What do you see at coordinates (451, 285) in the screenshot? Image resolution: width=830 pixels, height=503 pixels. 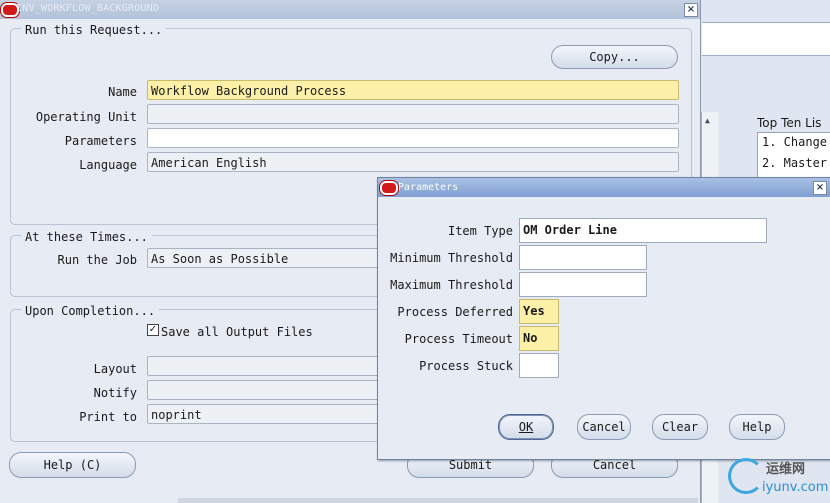 I see `maximum-threshold-label: Maximum Threshold` at bounding box center [451, 285].